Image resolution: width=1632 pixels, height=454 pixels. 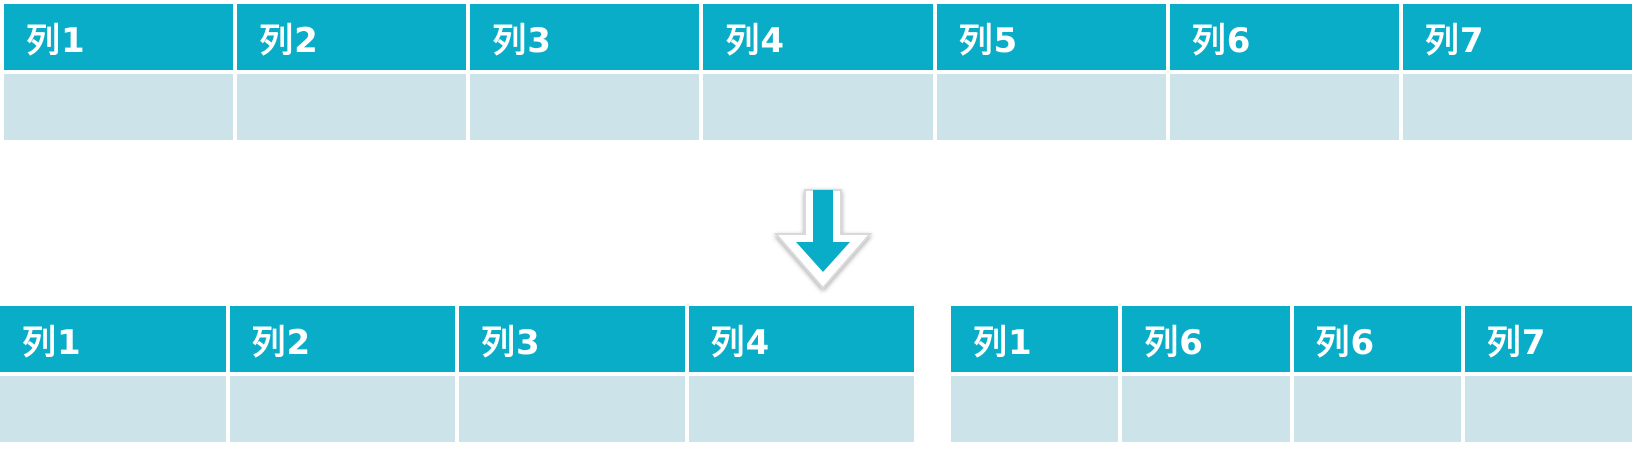 What do you see at coordinates (823, 239) in the screenshot?
I see `down-arrow-icon` at bounding box center [823, 239].